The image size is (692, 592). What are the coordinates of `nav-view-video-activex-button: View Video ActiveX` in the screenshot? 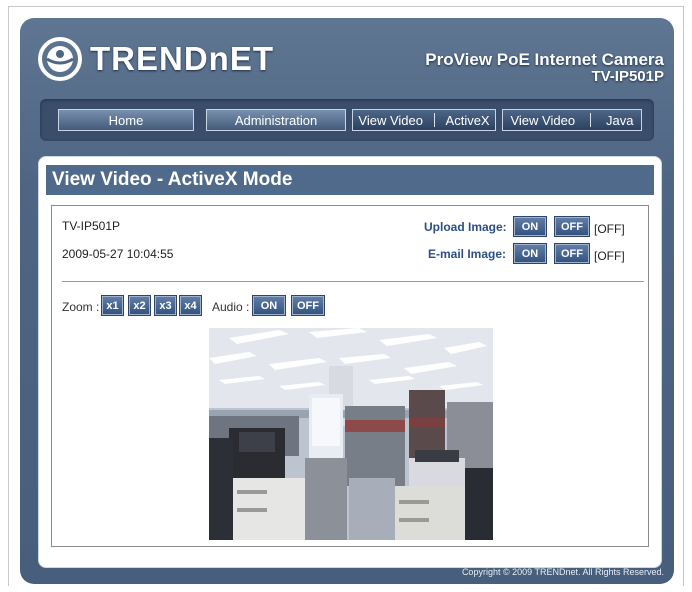 It's located at (424, 120).